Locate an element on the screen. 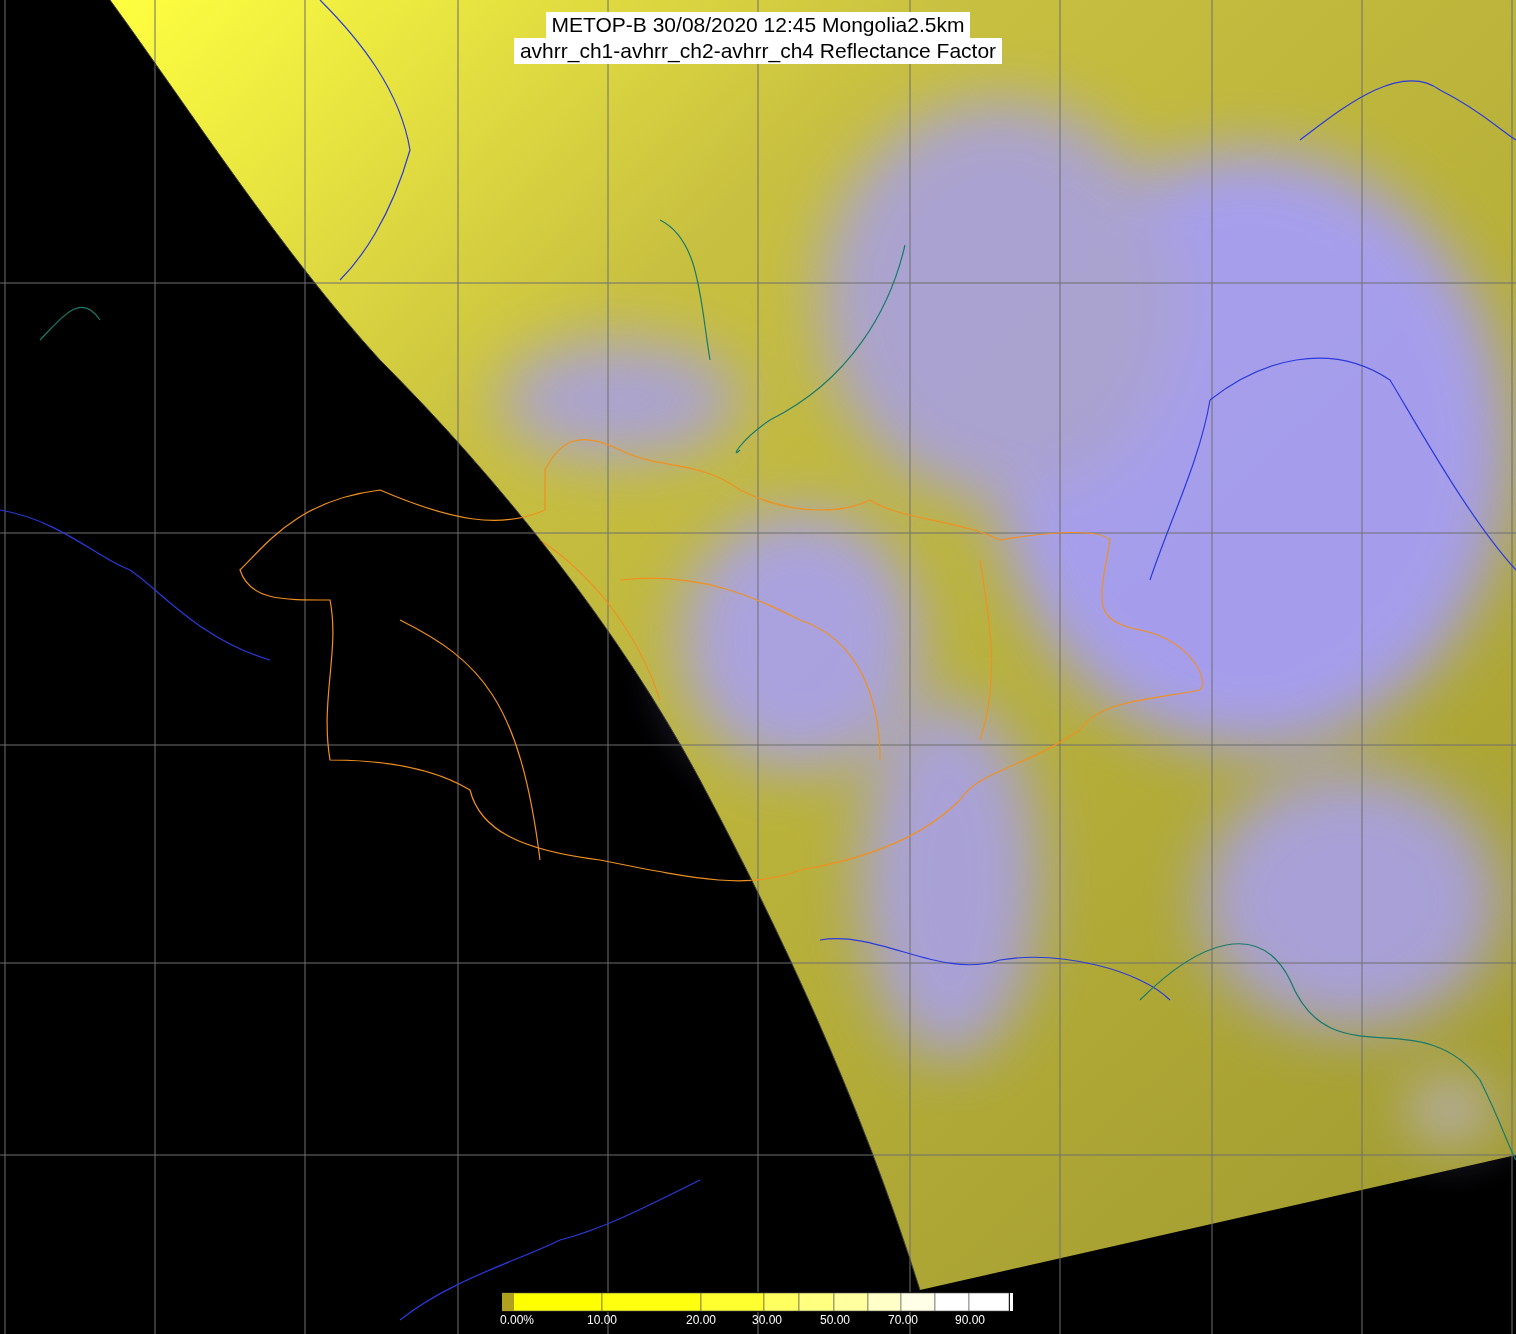 Image resolution: width=1516 pixels, height=1334 pixels. map-subtitle: avhrr_ch1-avhrr_ch2-avhrr_ch4 Reflectance Factor is located at coordinates (758, 51).